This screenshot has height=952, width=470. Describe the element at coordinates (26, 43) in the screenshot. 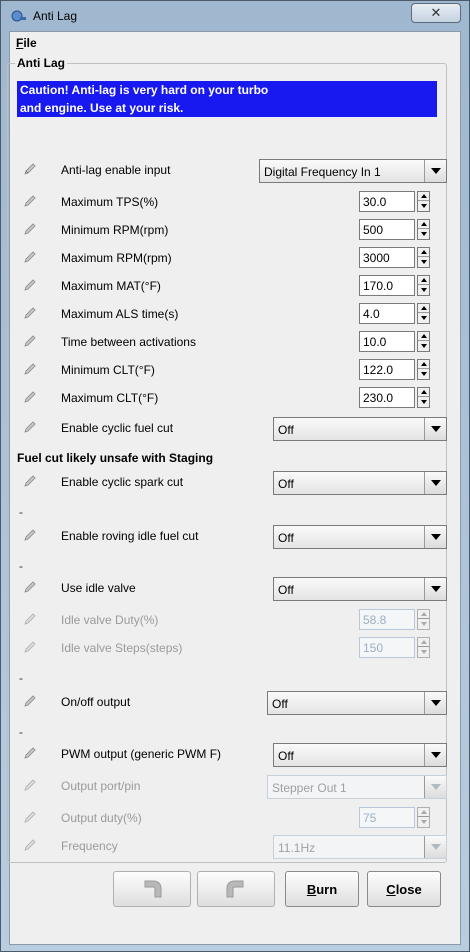

I see `menu-file: File` at that location.